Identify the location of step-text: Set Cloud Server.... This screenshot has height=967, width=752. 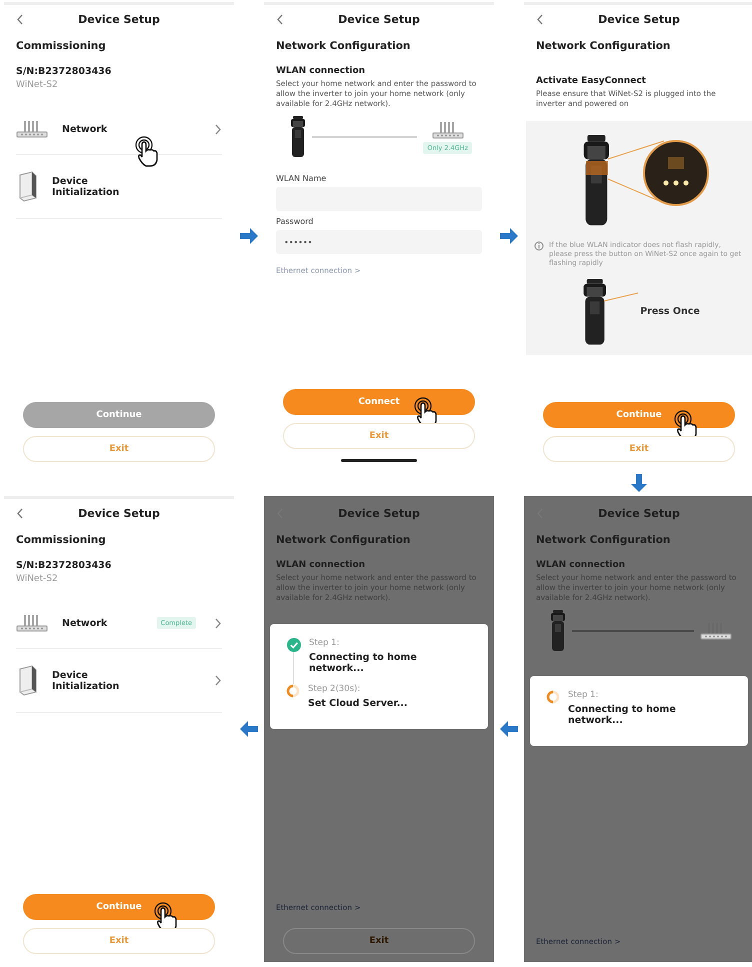
(358, 704).